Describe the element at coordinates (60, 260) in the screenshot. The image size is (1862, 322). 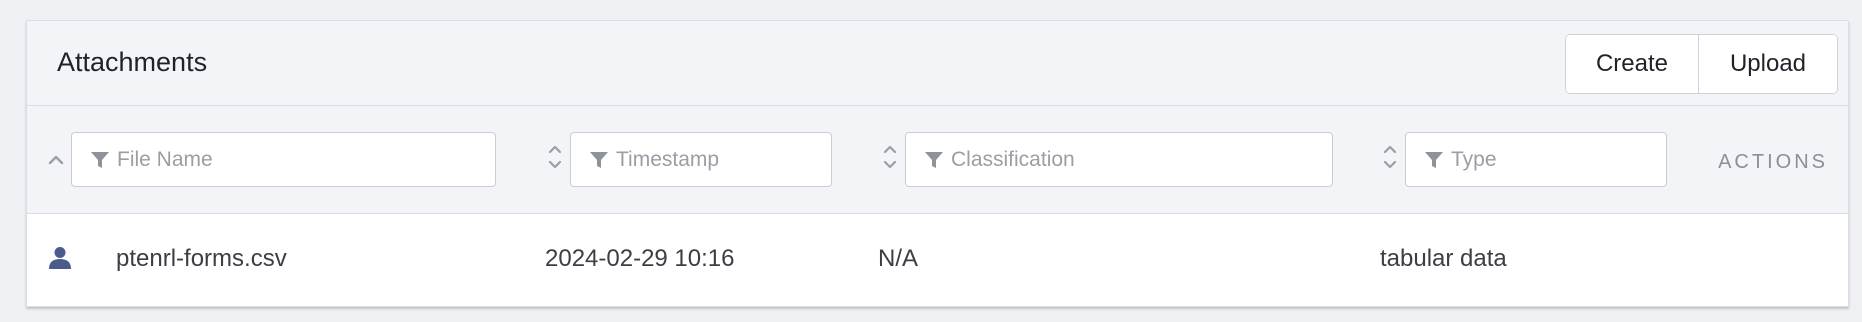
I see `user-icon` at that location.